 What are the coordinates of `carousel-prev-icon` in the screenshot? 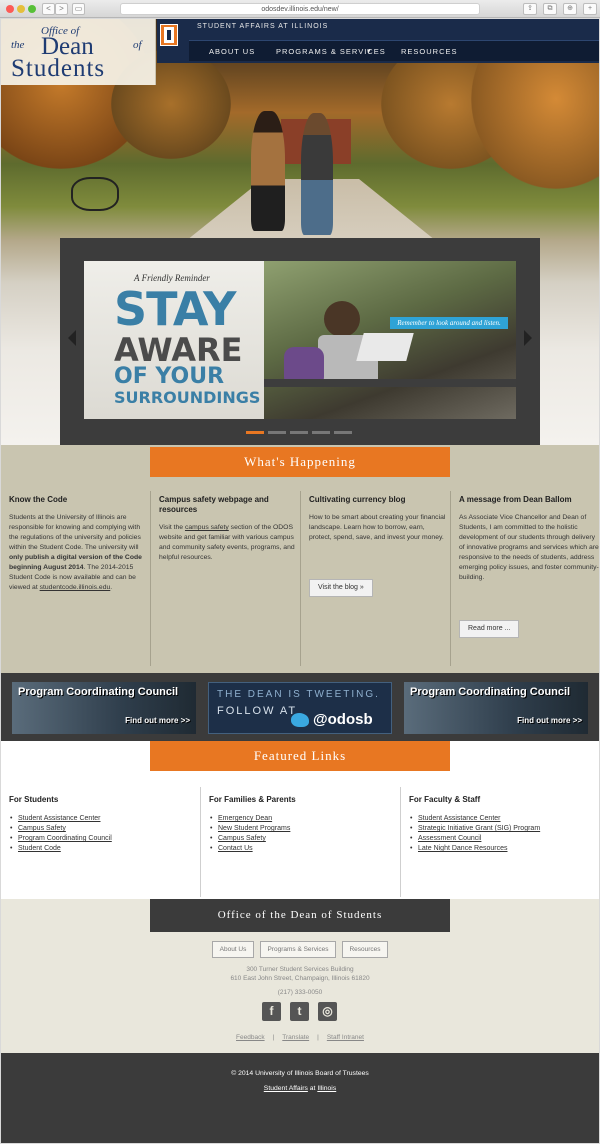 It's located at (72, 338).